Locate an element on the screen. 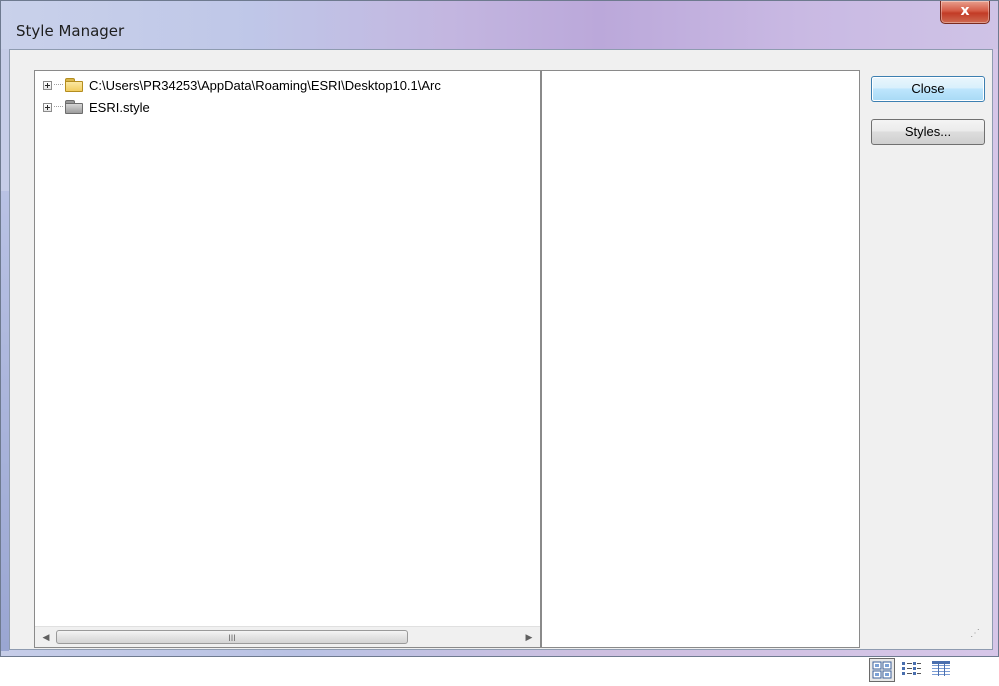 Image resolution: width=999 pixels, height=686 pixels. view-mode-toolbar is located at coordinates (914, 670).